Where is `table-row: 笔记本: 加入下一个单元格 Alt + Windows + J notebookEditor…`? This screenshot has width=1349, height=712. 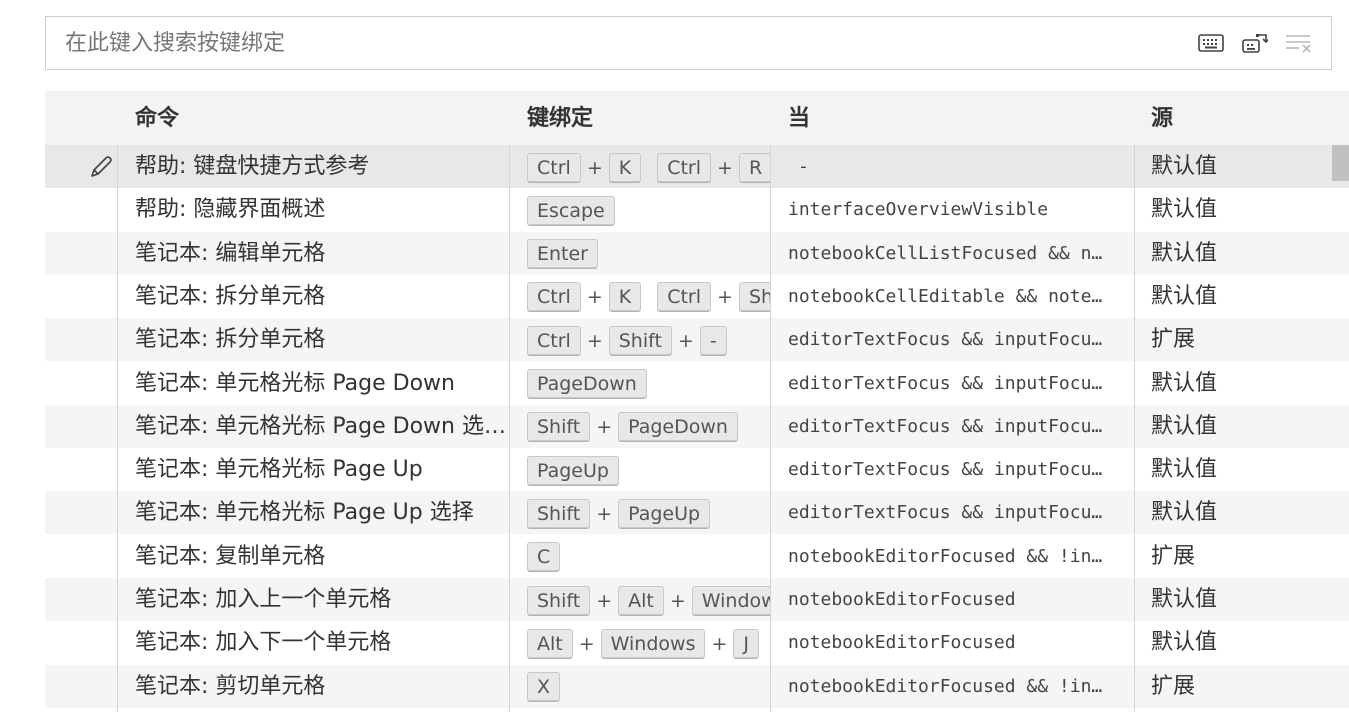 table-row: 笔记本: 加入下一个单元格 Alt + Windows + J notebookEditor… is located at coordinates (697, 642).